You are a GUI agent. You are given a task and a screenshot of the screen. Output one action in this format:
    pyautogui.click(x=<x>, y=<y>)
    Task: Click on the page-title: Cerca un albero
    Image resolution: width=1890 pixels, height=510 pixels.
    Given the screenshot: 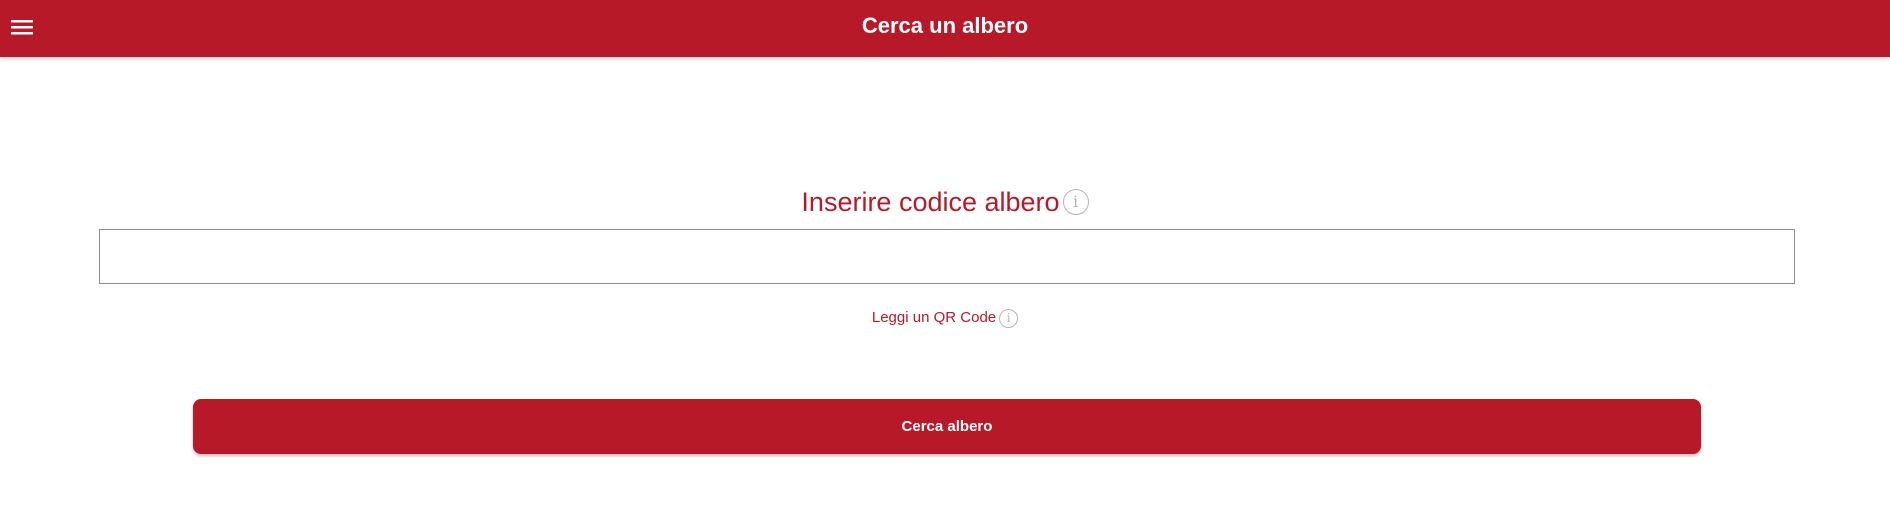 What is the action you would take?
    pyautogui.click(x=945, y=25)
    